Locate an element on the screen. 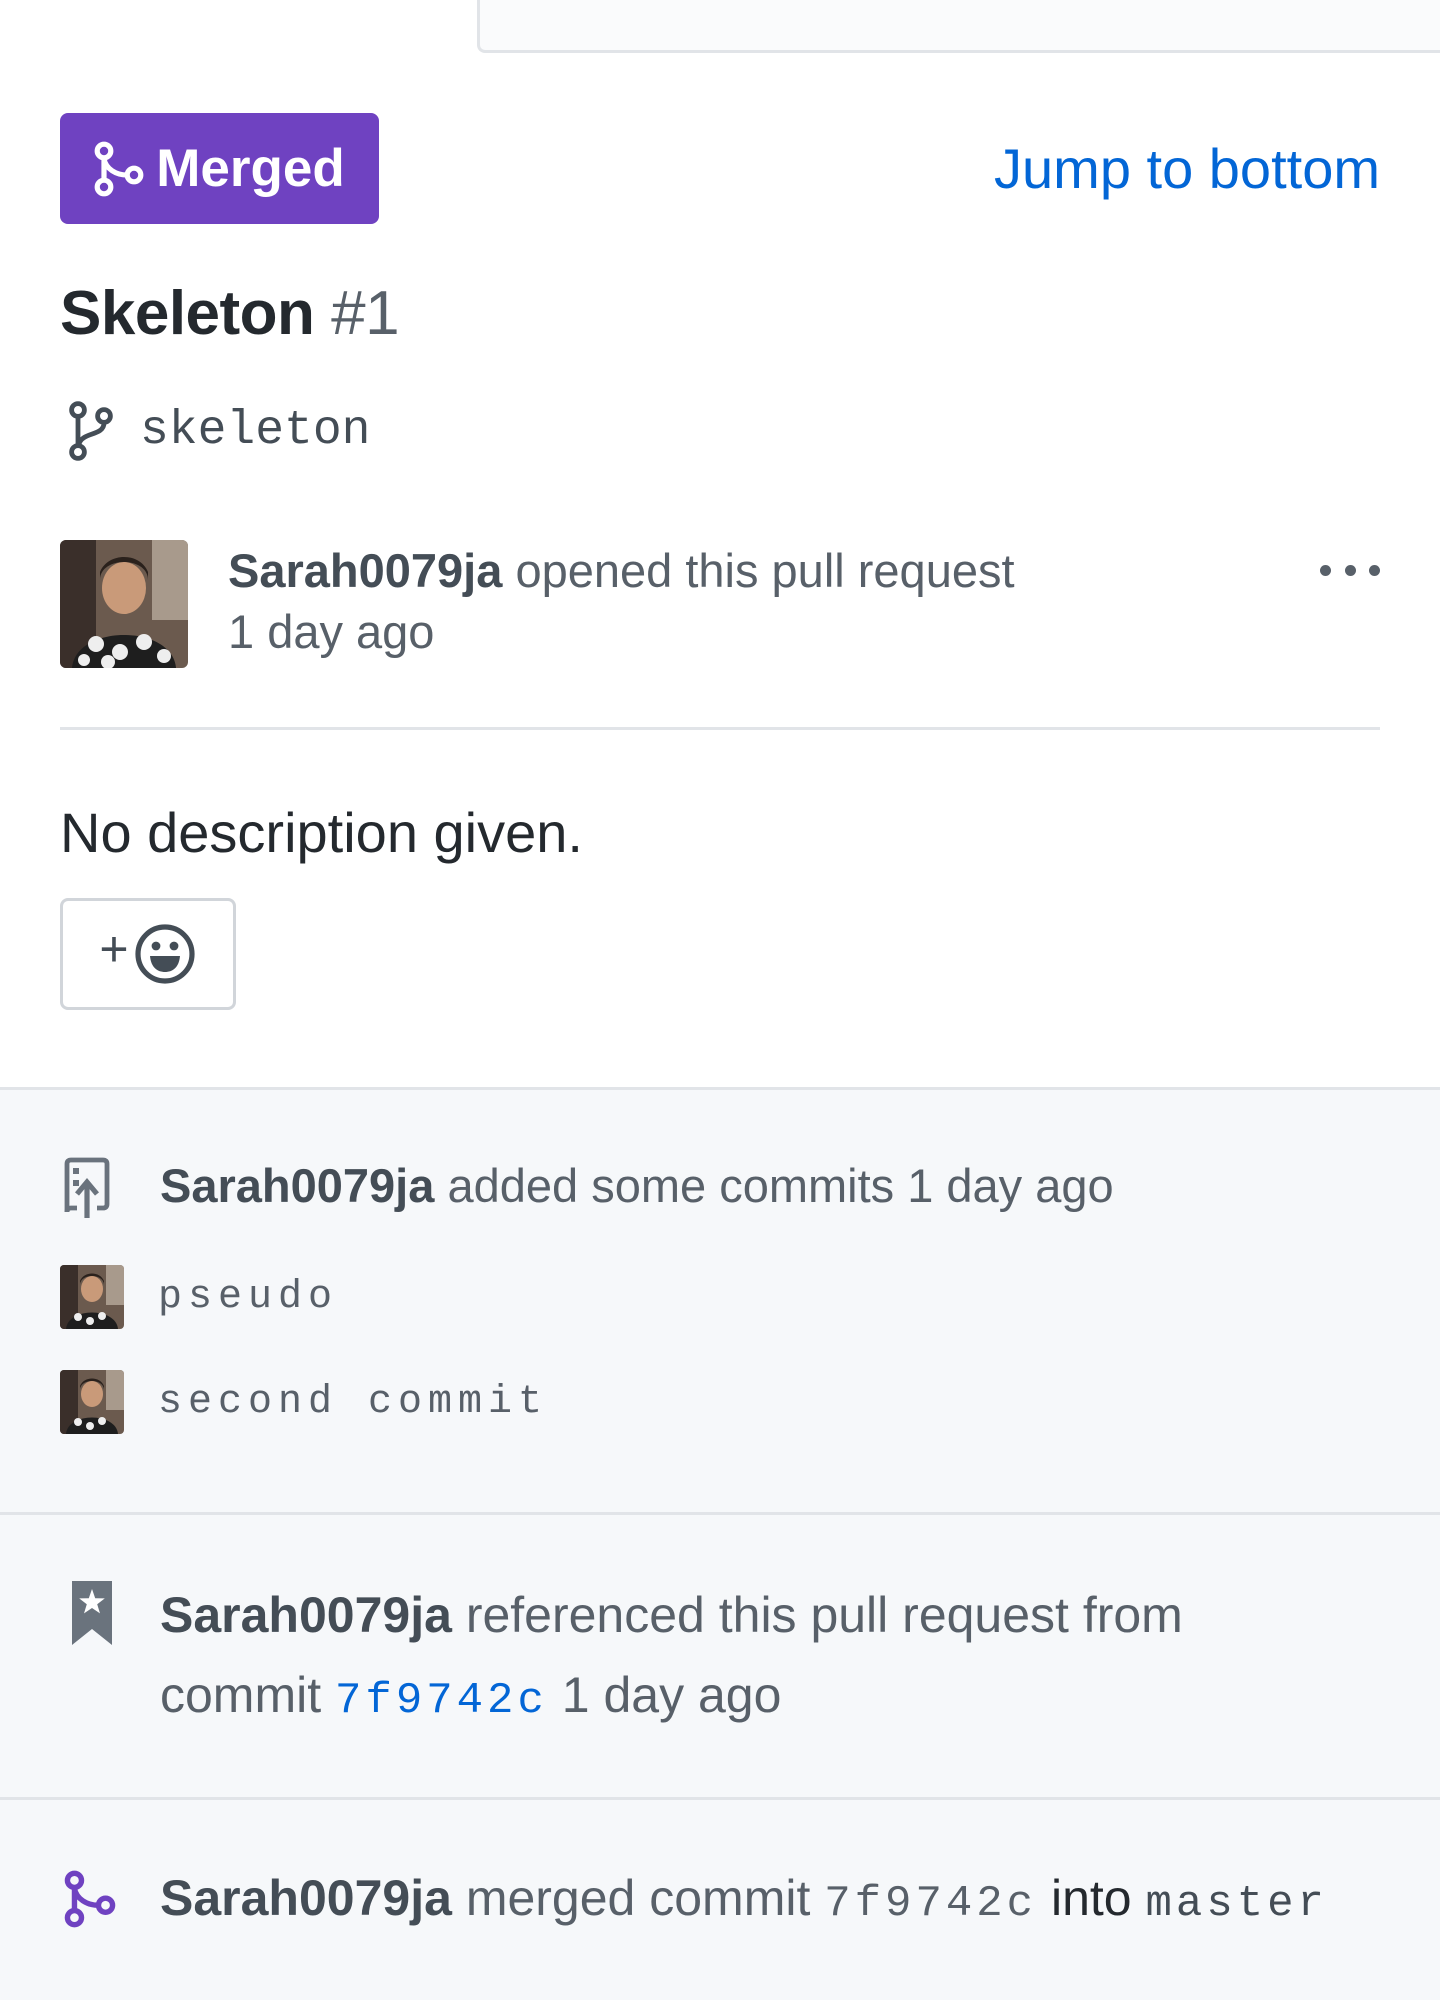 Image resolution: width=1440 pixels, height=2000 pixels. smiley-icon is located at coordinates (164, 954).